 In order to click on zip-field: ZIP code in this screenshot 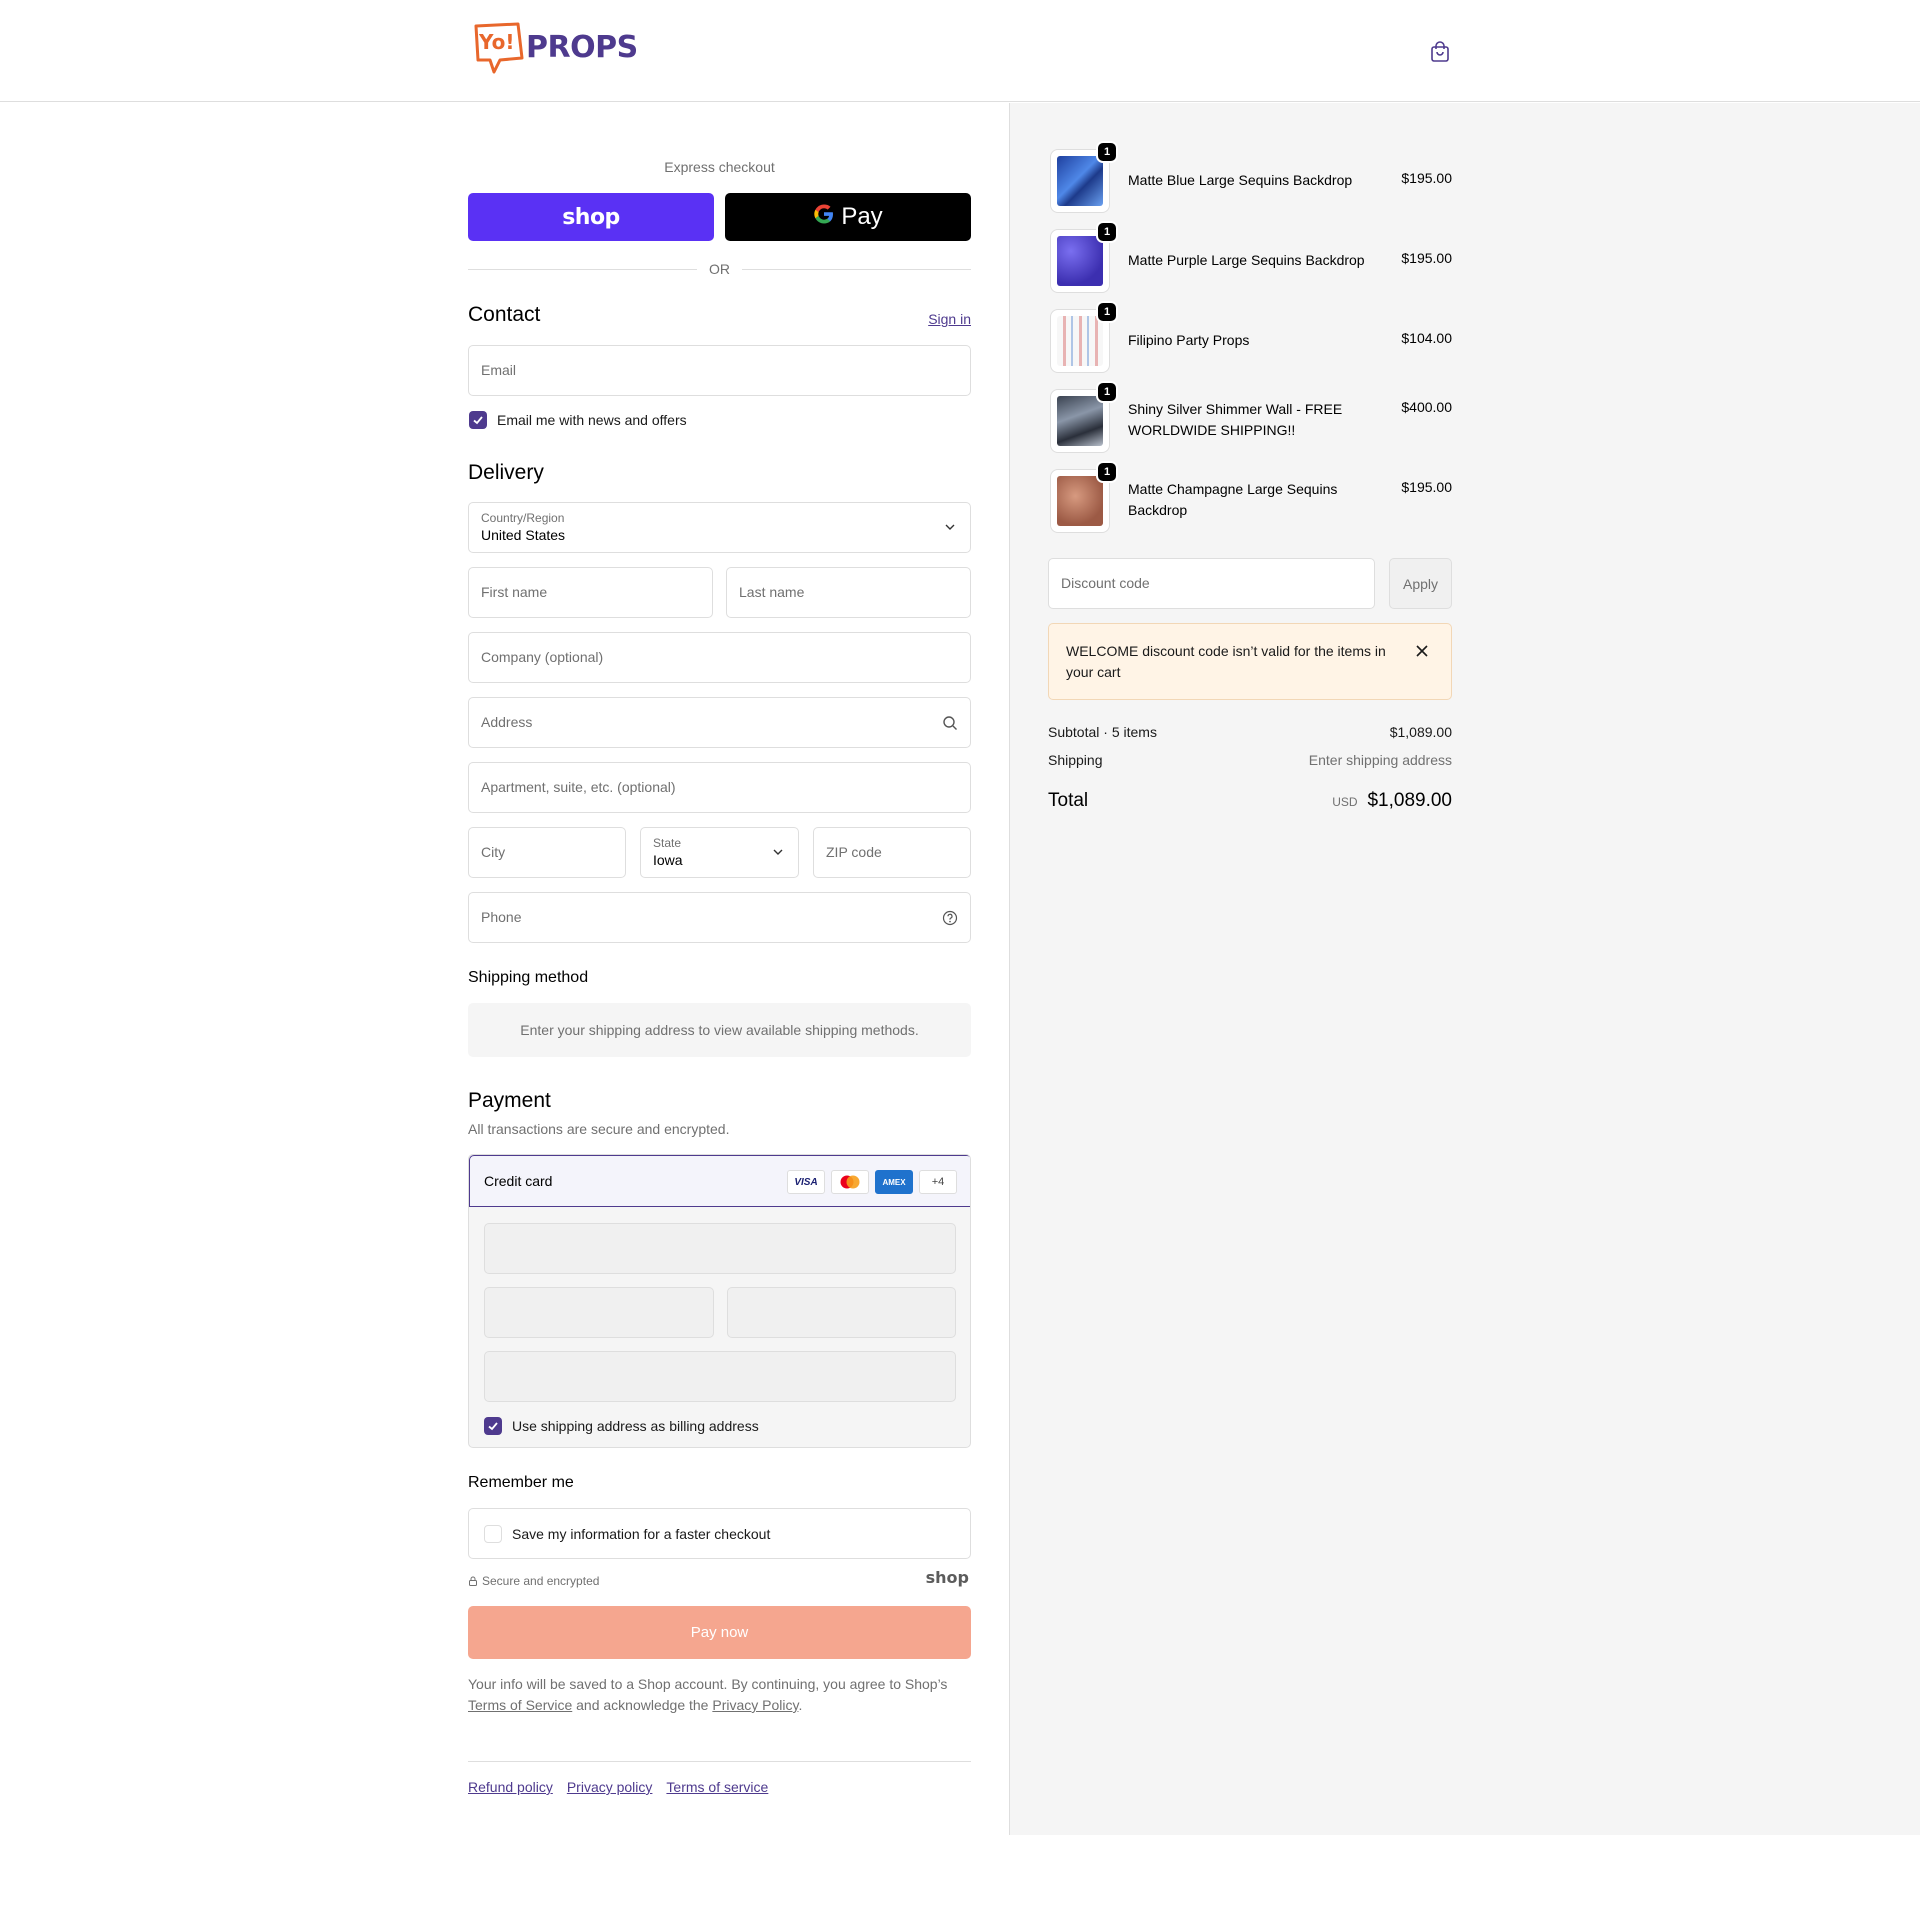, I will do `click(892, 852)`.